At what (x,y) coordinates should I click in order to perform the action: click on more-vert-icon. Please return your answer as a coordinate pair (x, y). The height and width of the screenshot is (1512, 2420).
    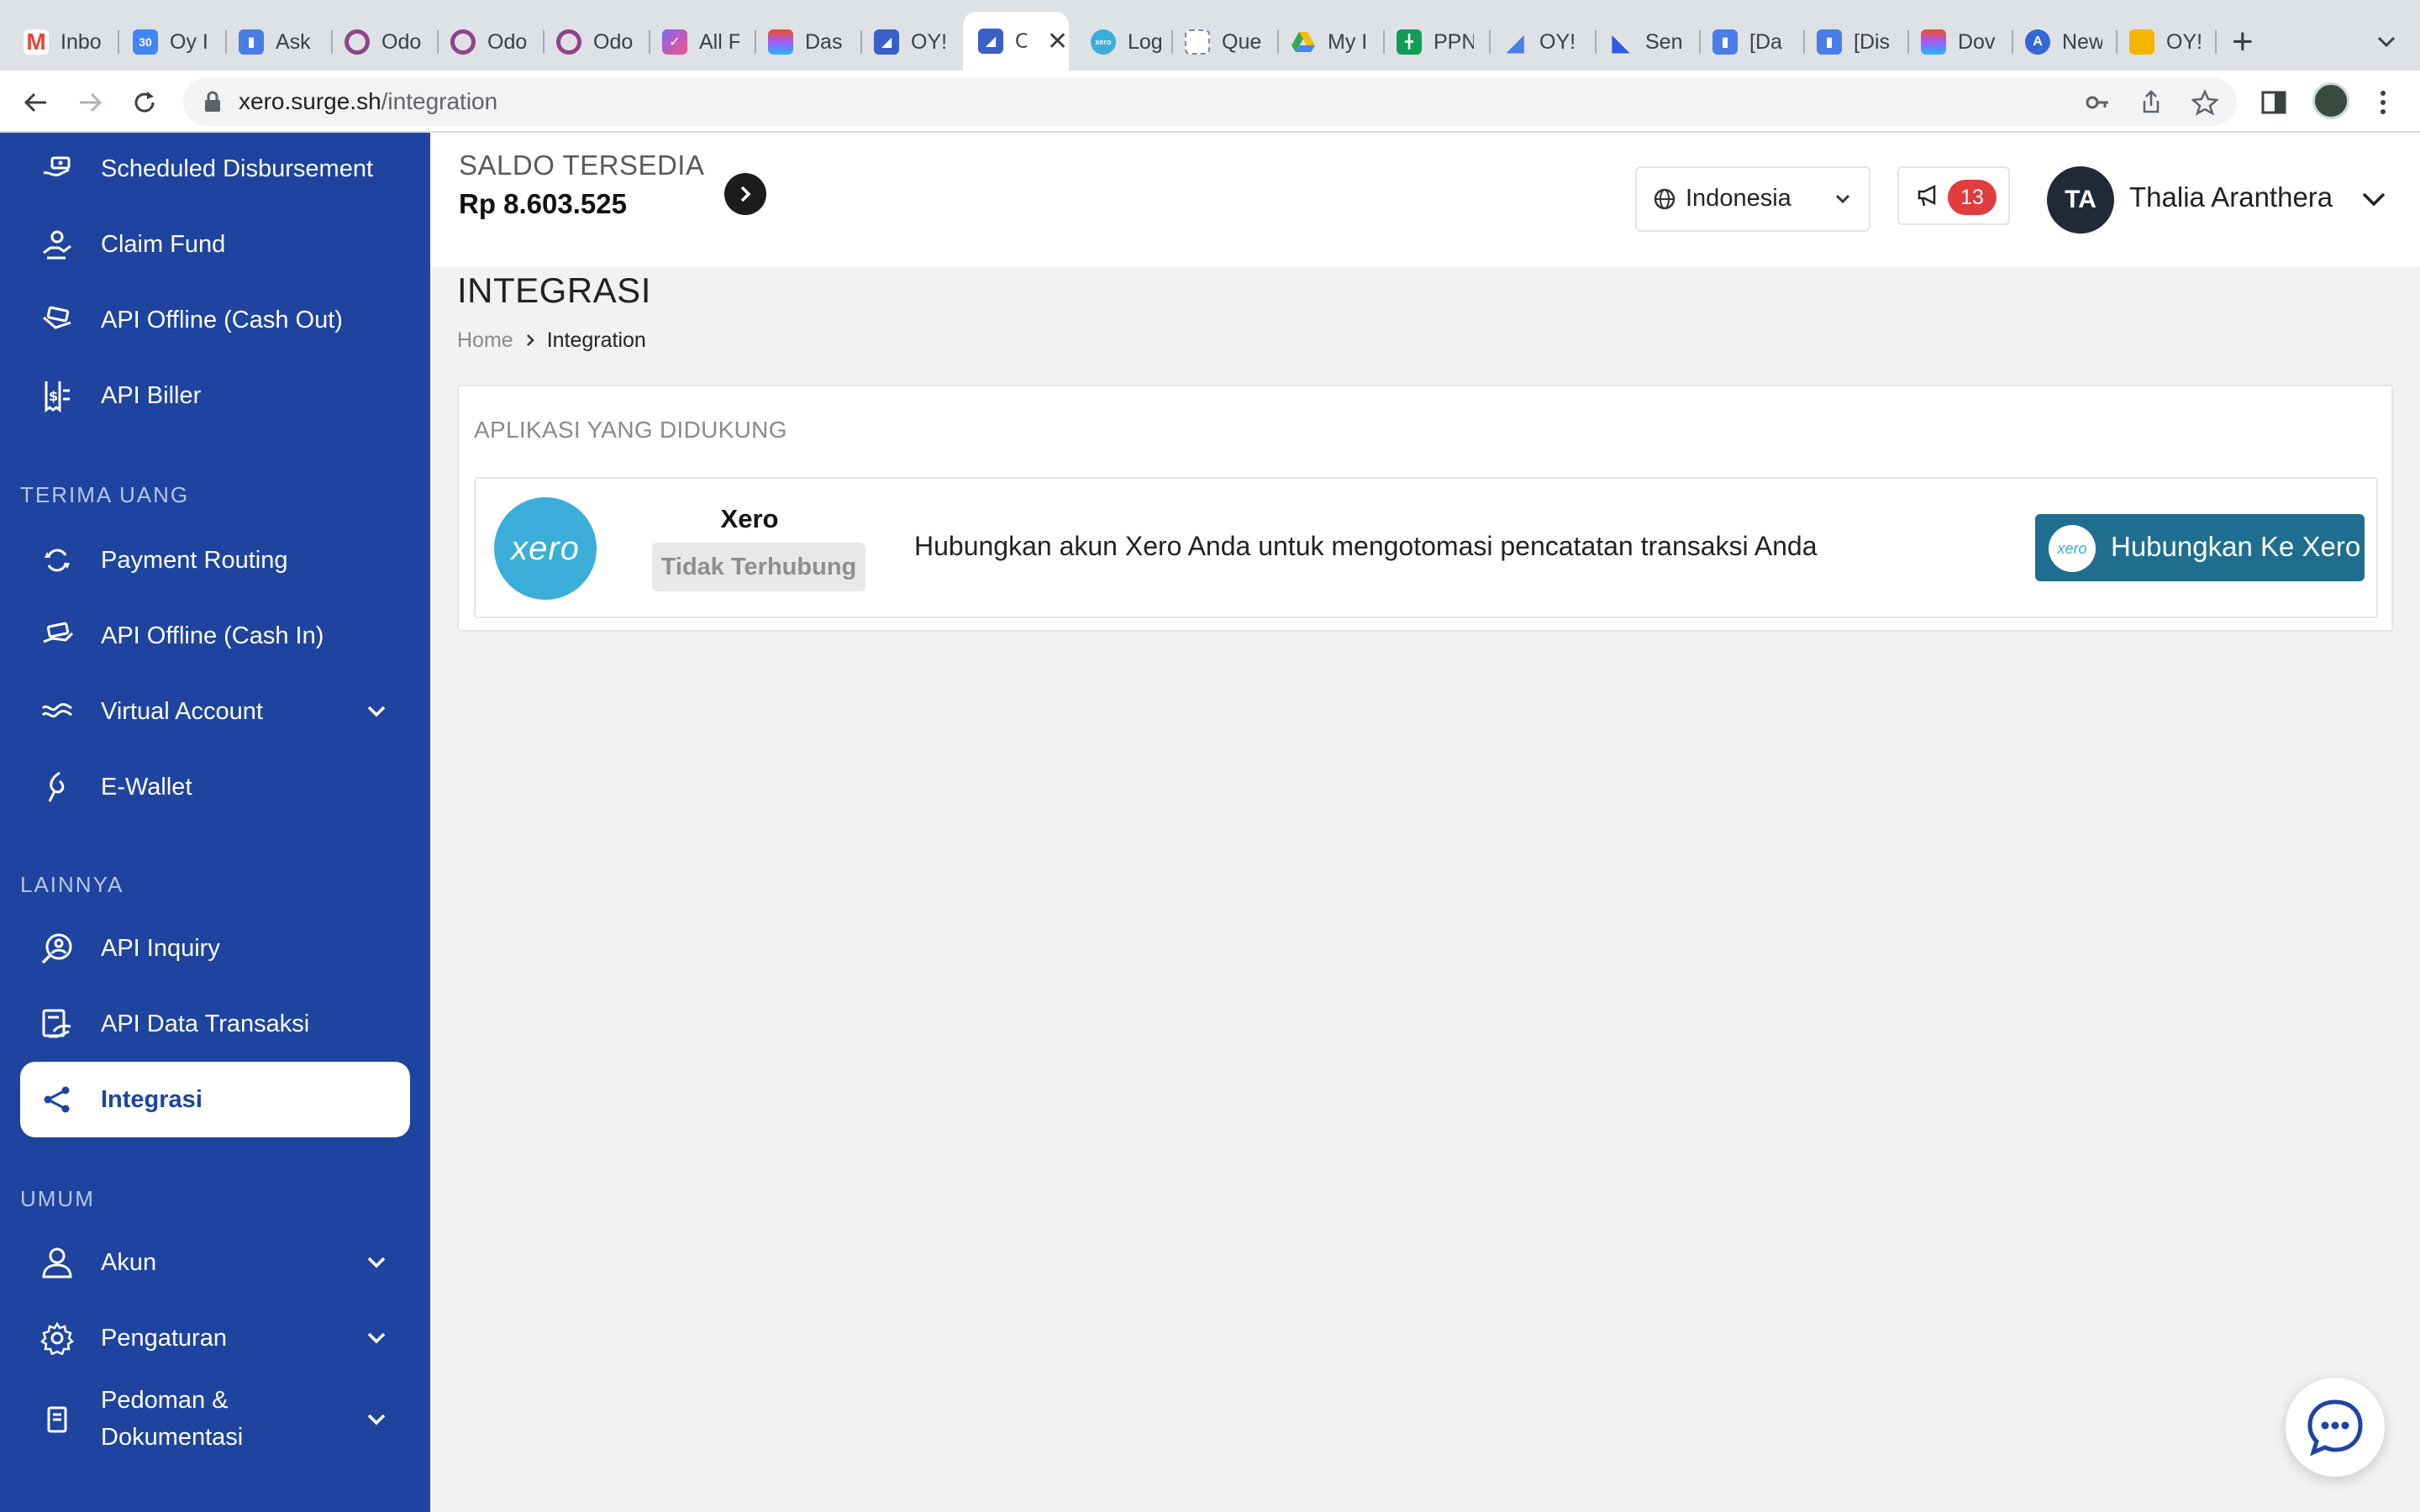
    Looking at the image, I should click on (2383, 102).